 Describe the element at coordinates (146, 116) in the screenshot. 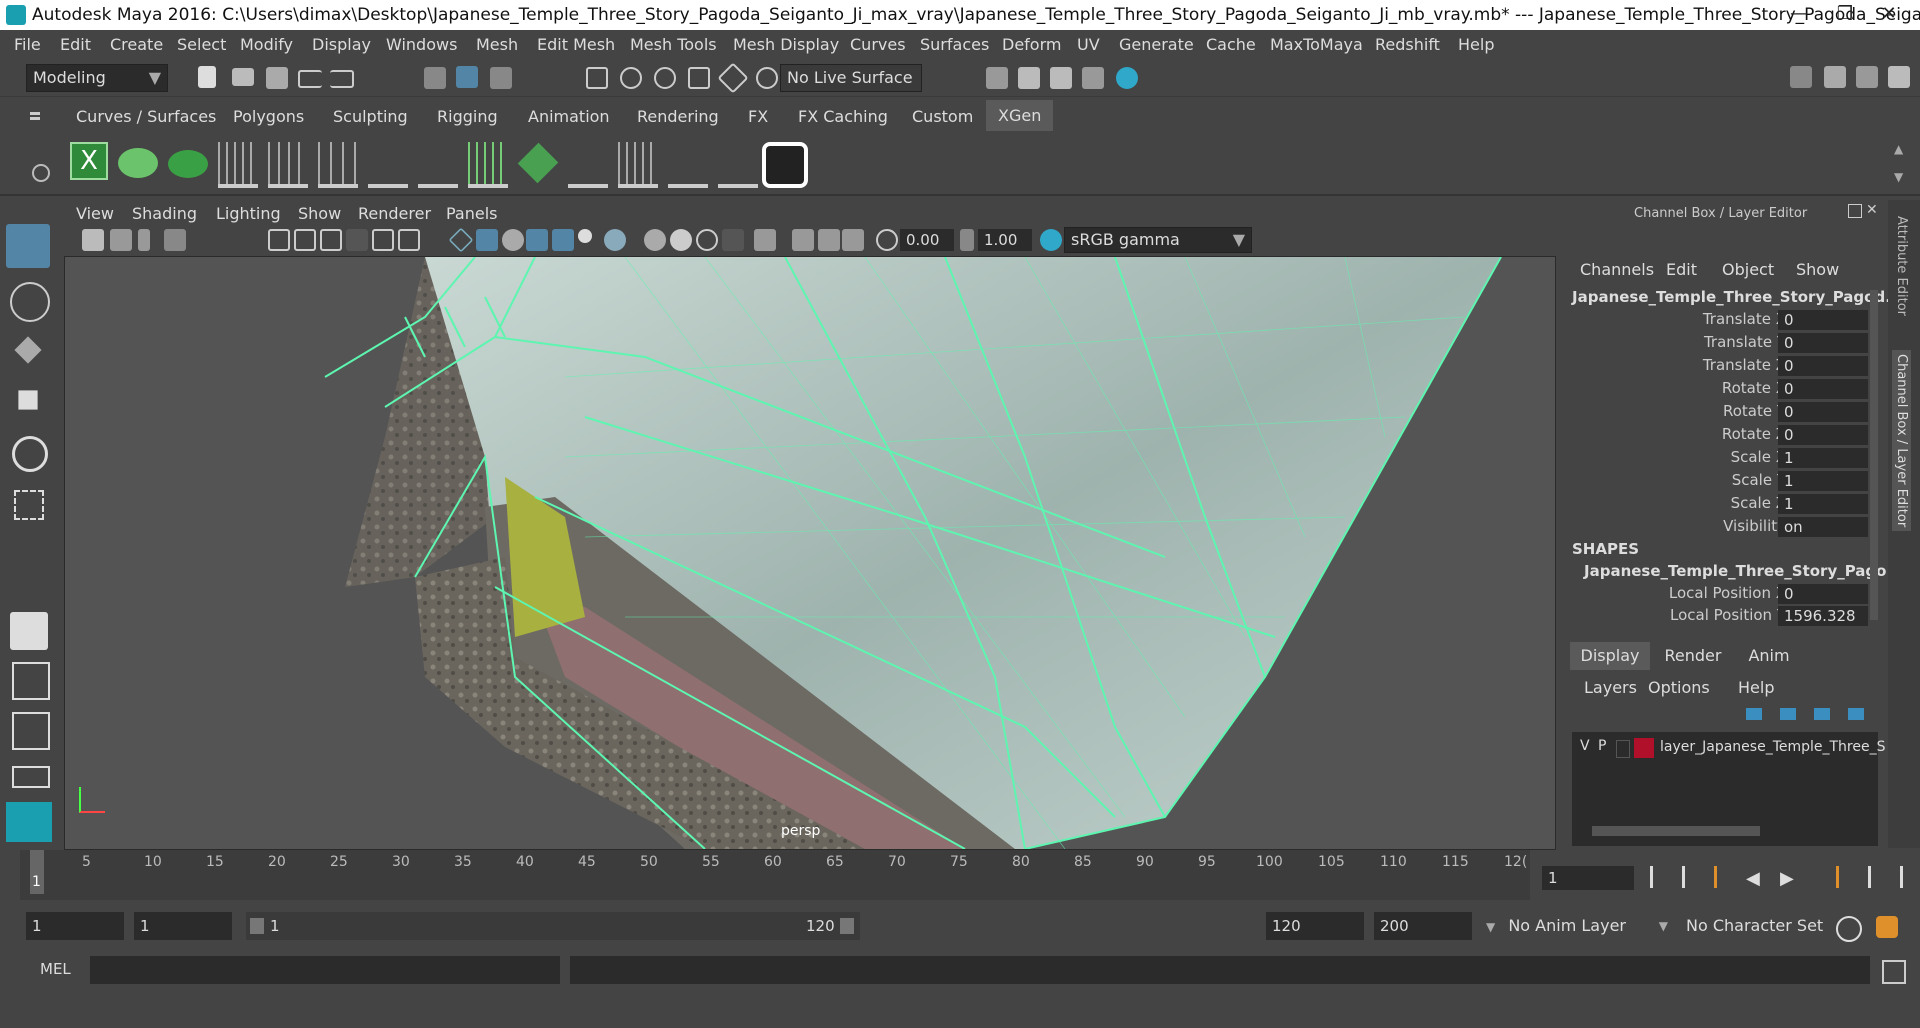

I see `tab-curves-surfaces: Curves / Surfaces` at that location.